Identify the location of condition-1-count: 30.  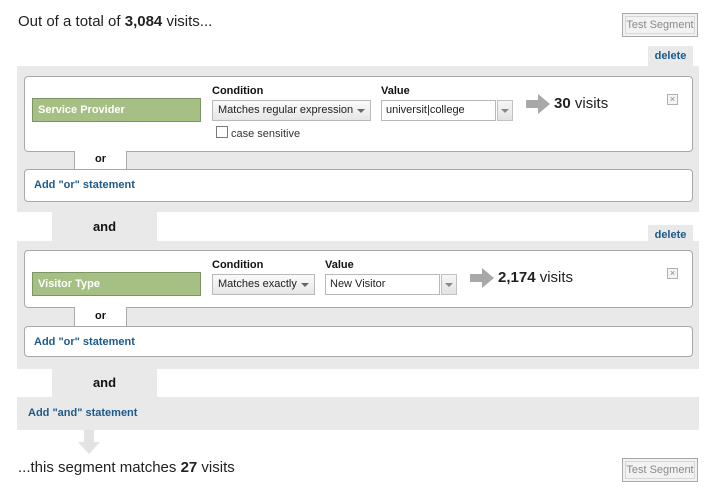
(562, 103).